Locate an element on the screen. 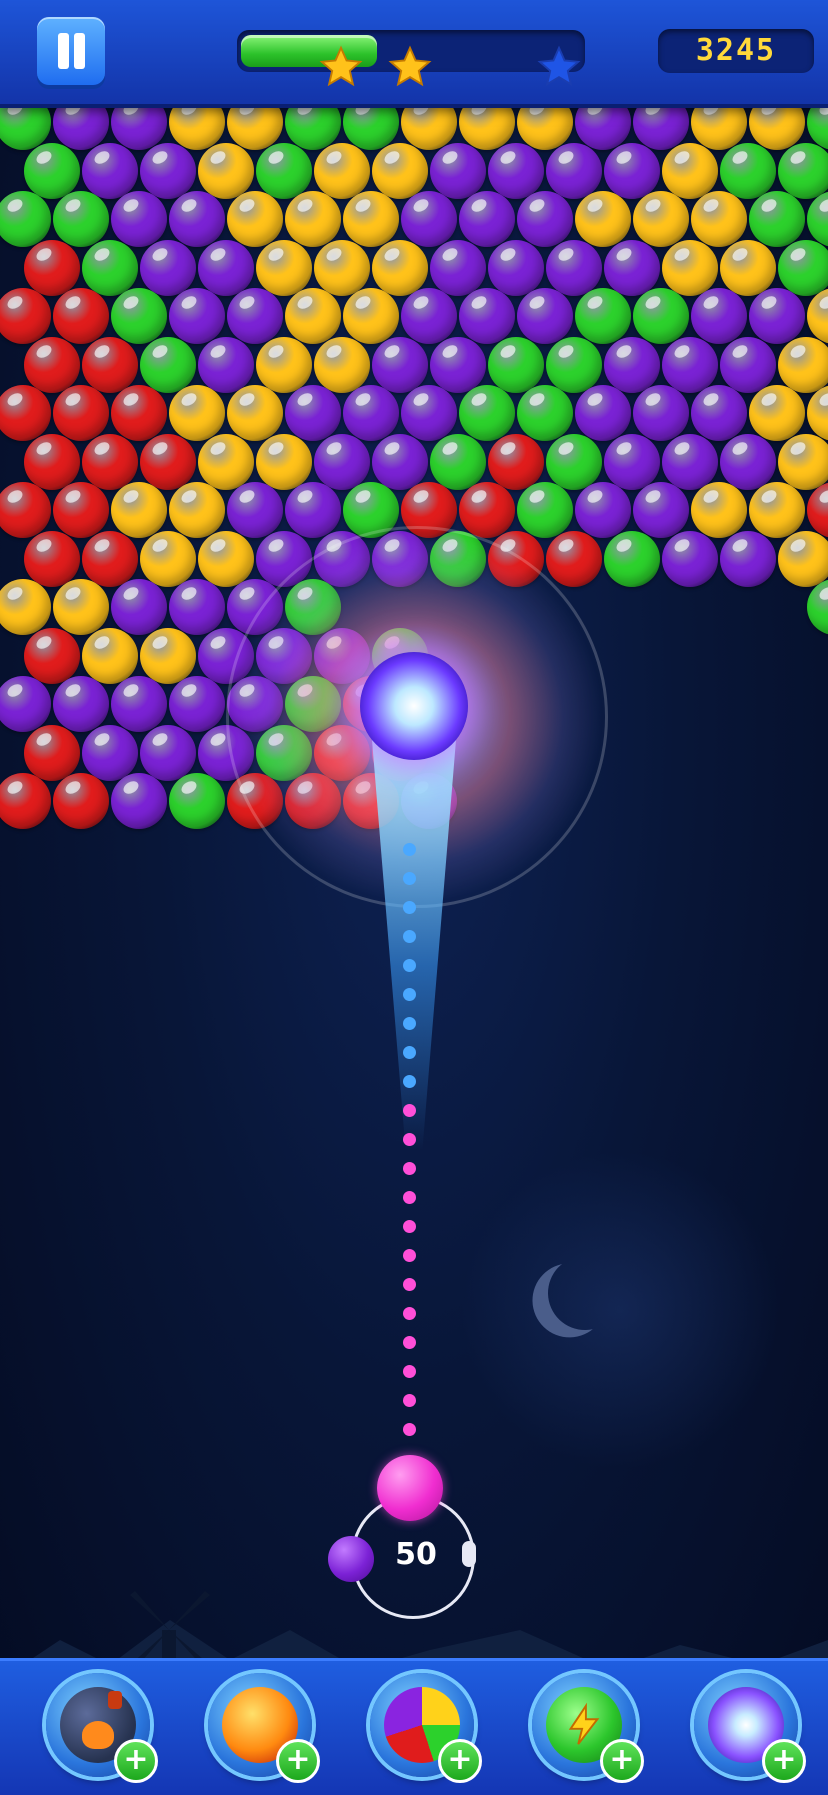  booster-fireball-button: + is located at coordinates (264, 1728).